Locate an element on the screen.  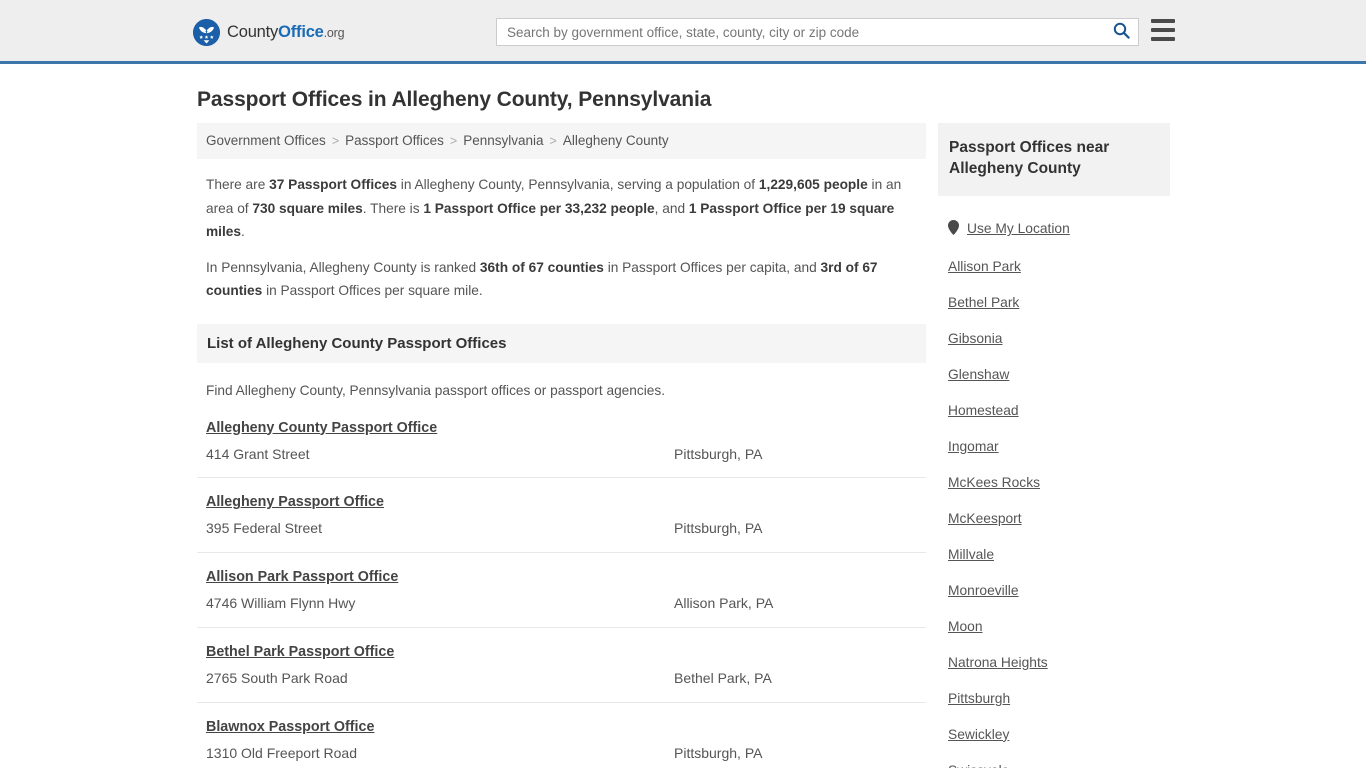
breadcrumb-item-0: Government Offices is located at coordinates (266, 140).